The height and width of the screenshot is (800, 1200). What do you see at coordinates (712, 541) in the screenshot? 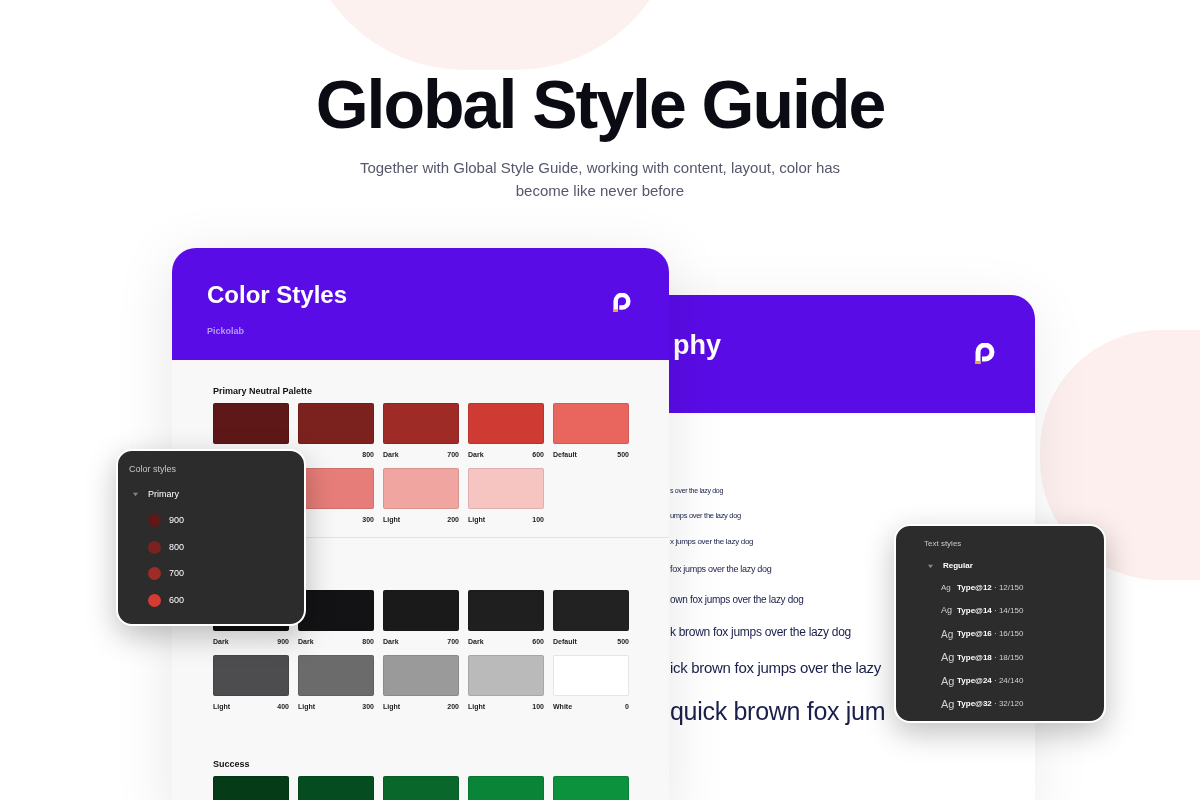
I see `sample-text: x jumps over the lazy dog` at bounding box center [712, 541].